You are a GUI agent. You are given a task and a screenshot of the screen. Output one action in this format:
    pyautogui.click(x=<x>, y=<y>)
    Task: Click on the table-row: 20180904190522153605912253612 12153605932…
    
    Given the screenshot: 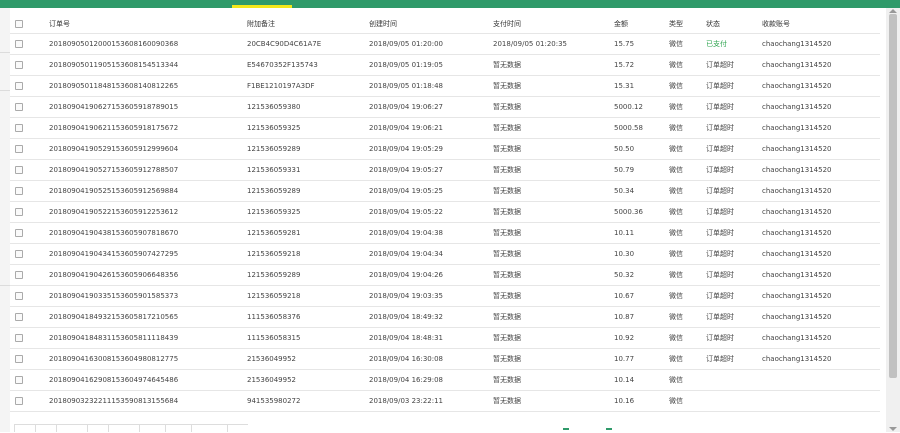 What is the action you would take?
    pyautogui.click(x=445, y=212)
    